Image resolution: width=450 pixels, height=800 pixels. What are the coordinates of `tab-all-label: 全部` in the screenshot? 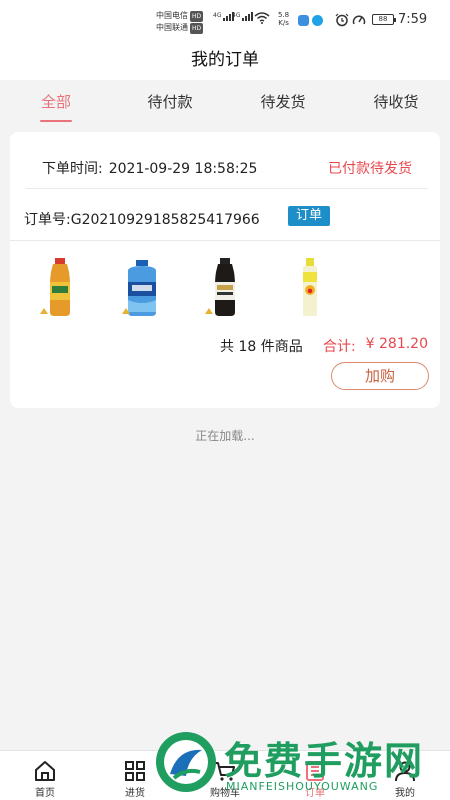 It's located at (55, 102).